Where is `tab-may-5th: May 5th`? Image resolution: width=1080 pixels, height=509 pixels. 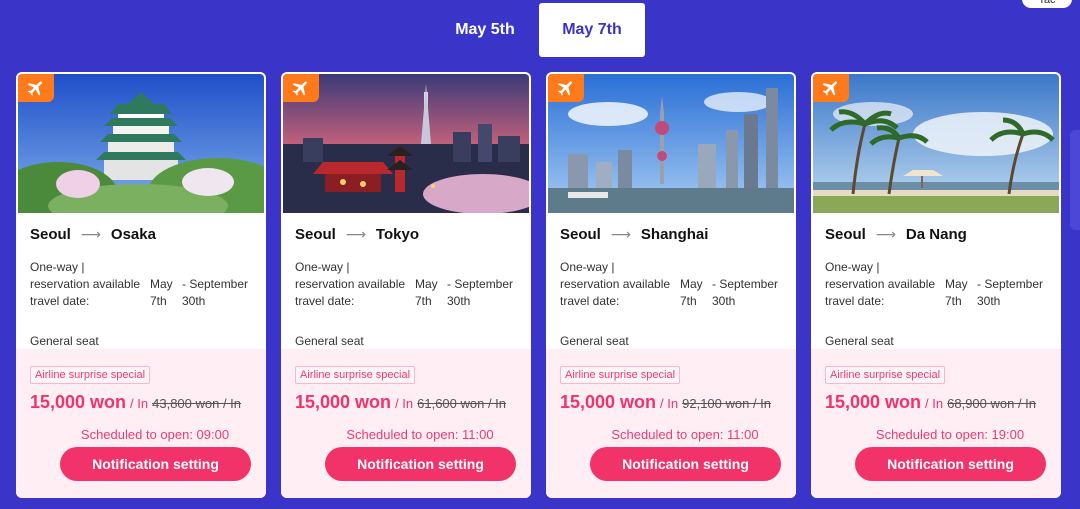 tab-may-5th: May 5th is located at coordinates (485, 30).